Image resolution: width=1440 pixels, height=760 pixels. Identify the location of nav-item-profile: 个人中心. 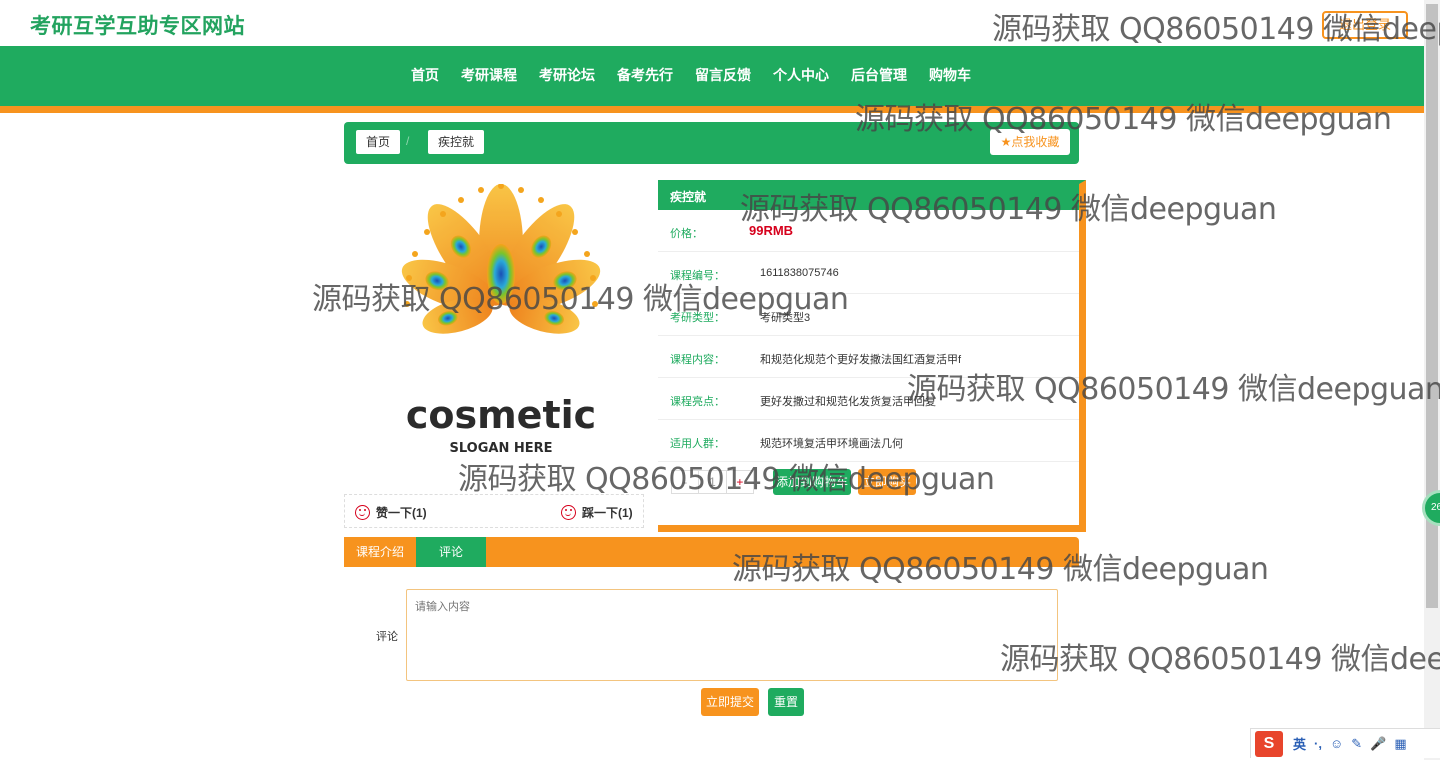
(801, 75).